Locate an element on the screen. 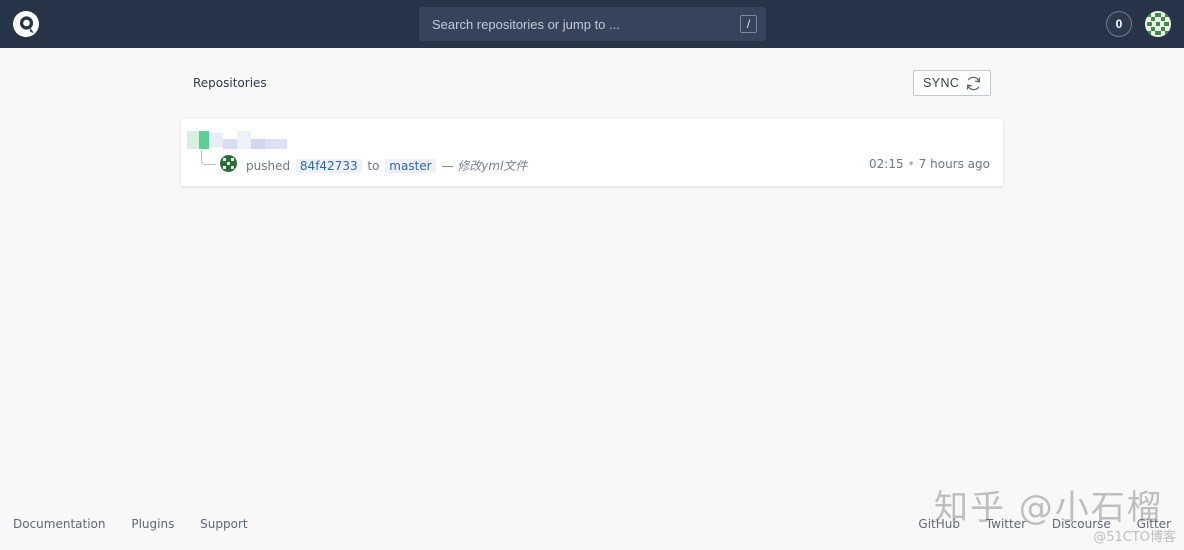 The width and height of the screenshot is (1184, 550). search-box: / is located at coordinates (592, 24).